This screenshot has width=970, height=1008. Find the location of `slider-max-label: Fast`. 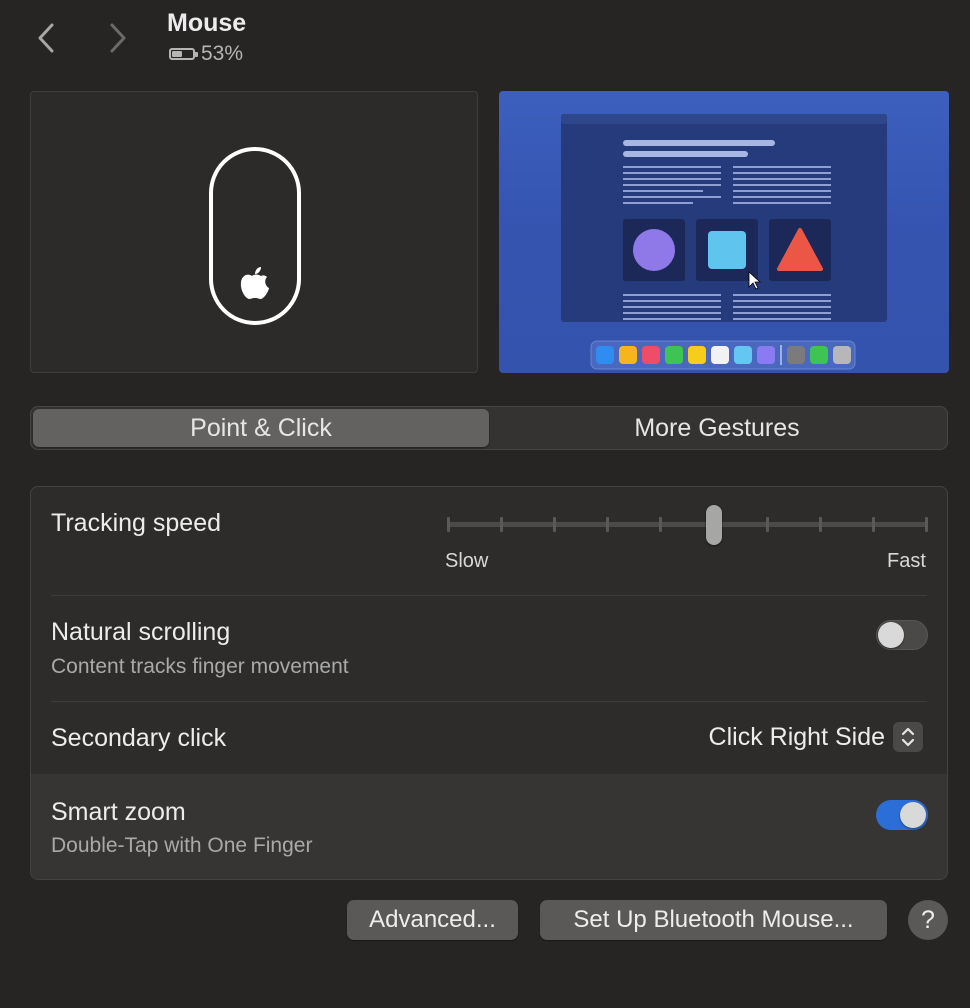

slider-max-label: Fast is located at coordinates (906, 561).